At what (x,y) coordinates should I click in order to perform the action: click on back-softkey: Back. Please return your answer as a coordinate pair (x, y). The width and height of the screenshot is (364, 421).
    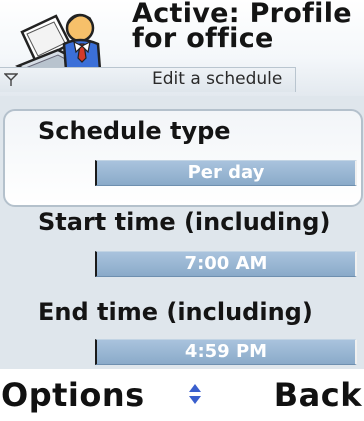
    Looking at the image, I should click on (318, 395).